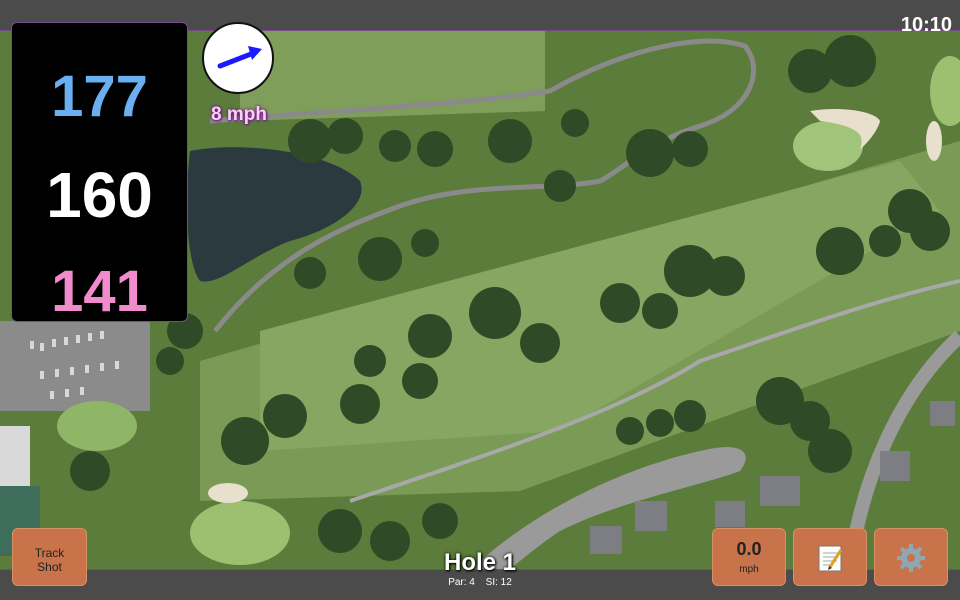 Image resolution: width=960 pixels, height=600 pixels. I want to click on speed-button: 0.0 mph, so click(749, 557).